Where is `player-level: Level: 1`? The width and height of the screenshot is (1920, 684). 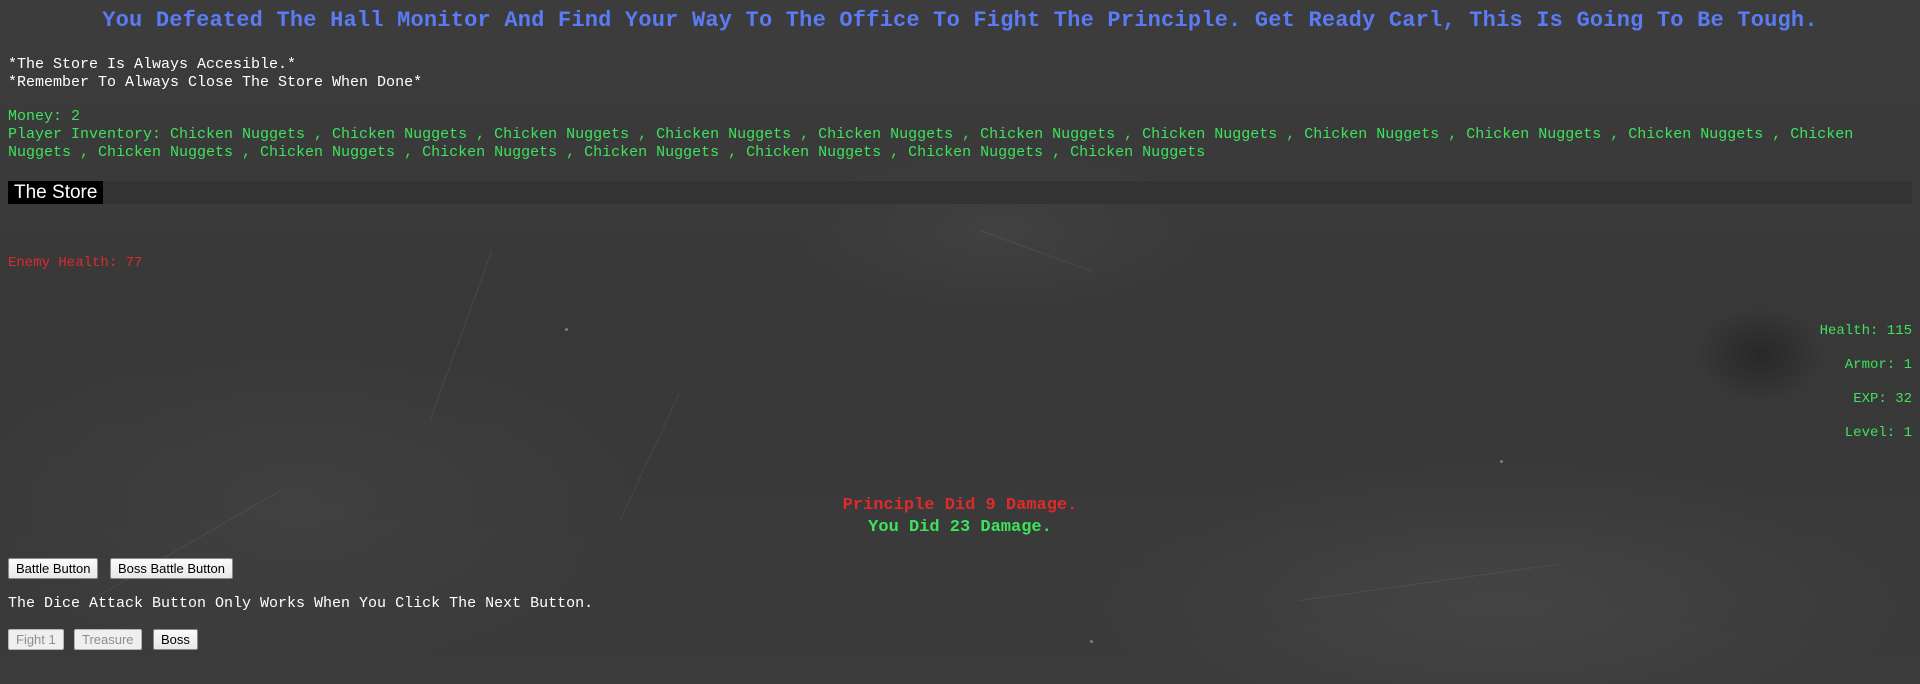 player-level: Level: 1 is located at coordinates (1878, 433).